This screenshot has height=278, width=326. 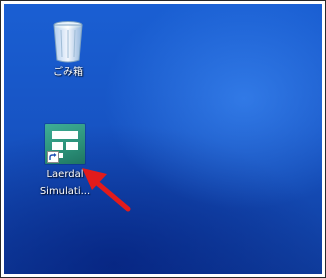 What do you see at coordinates (65, 144) in the screenshot?
I see `laerdal-app-icon` at bounding box center [65, 144].